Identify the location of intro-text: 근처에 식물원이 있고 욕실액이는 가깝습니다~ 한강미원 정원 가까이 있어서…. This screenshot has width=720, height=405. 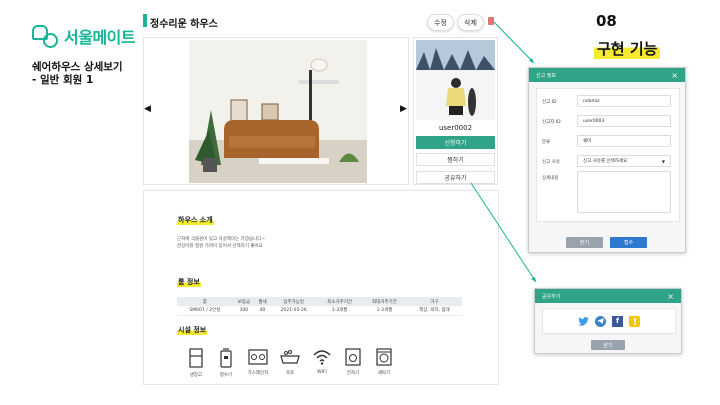
(221, 243).